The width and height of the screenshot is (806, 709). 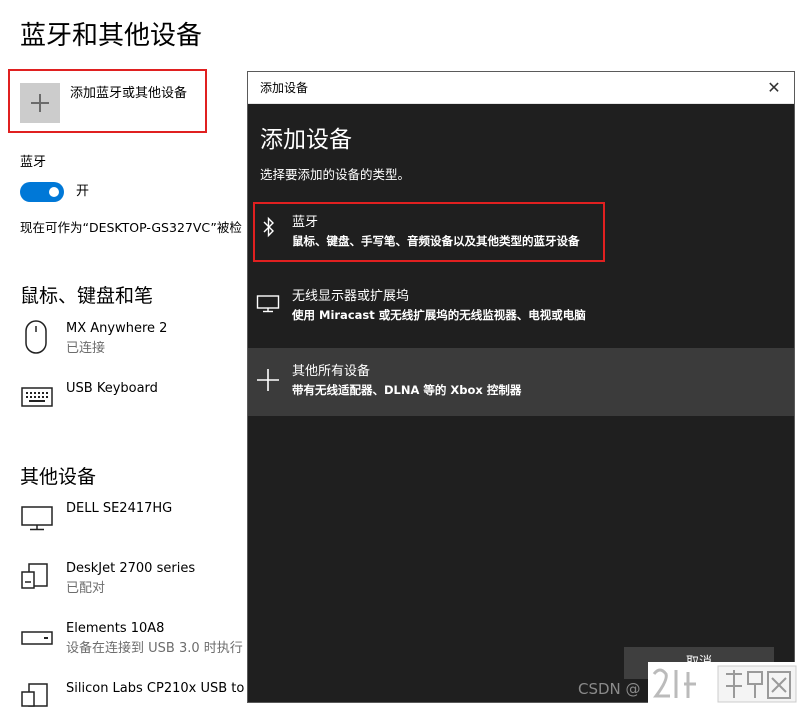 What do you see at coordinates (268, 382) in the screenshot?
I see `plus-icon` at bounding box center [268, 382].